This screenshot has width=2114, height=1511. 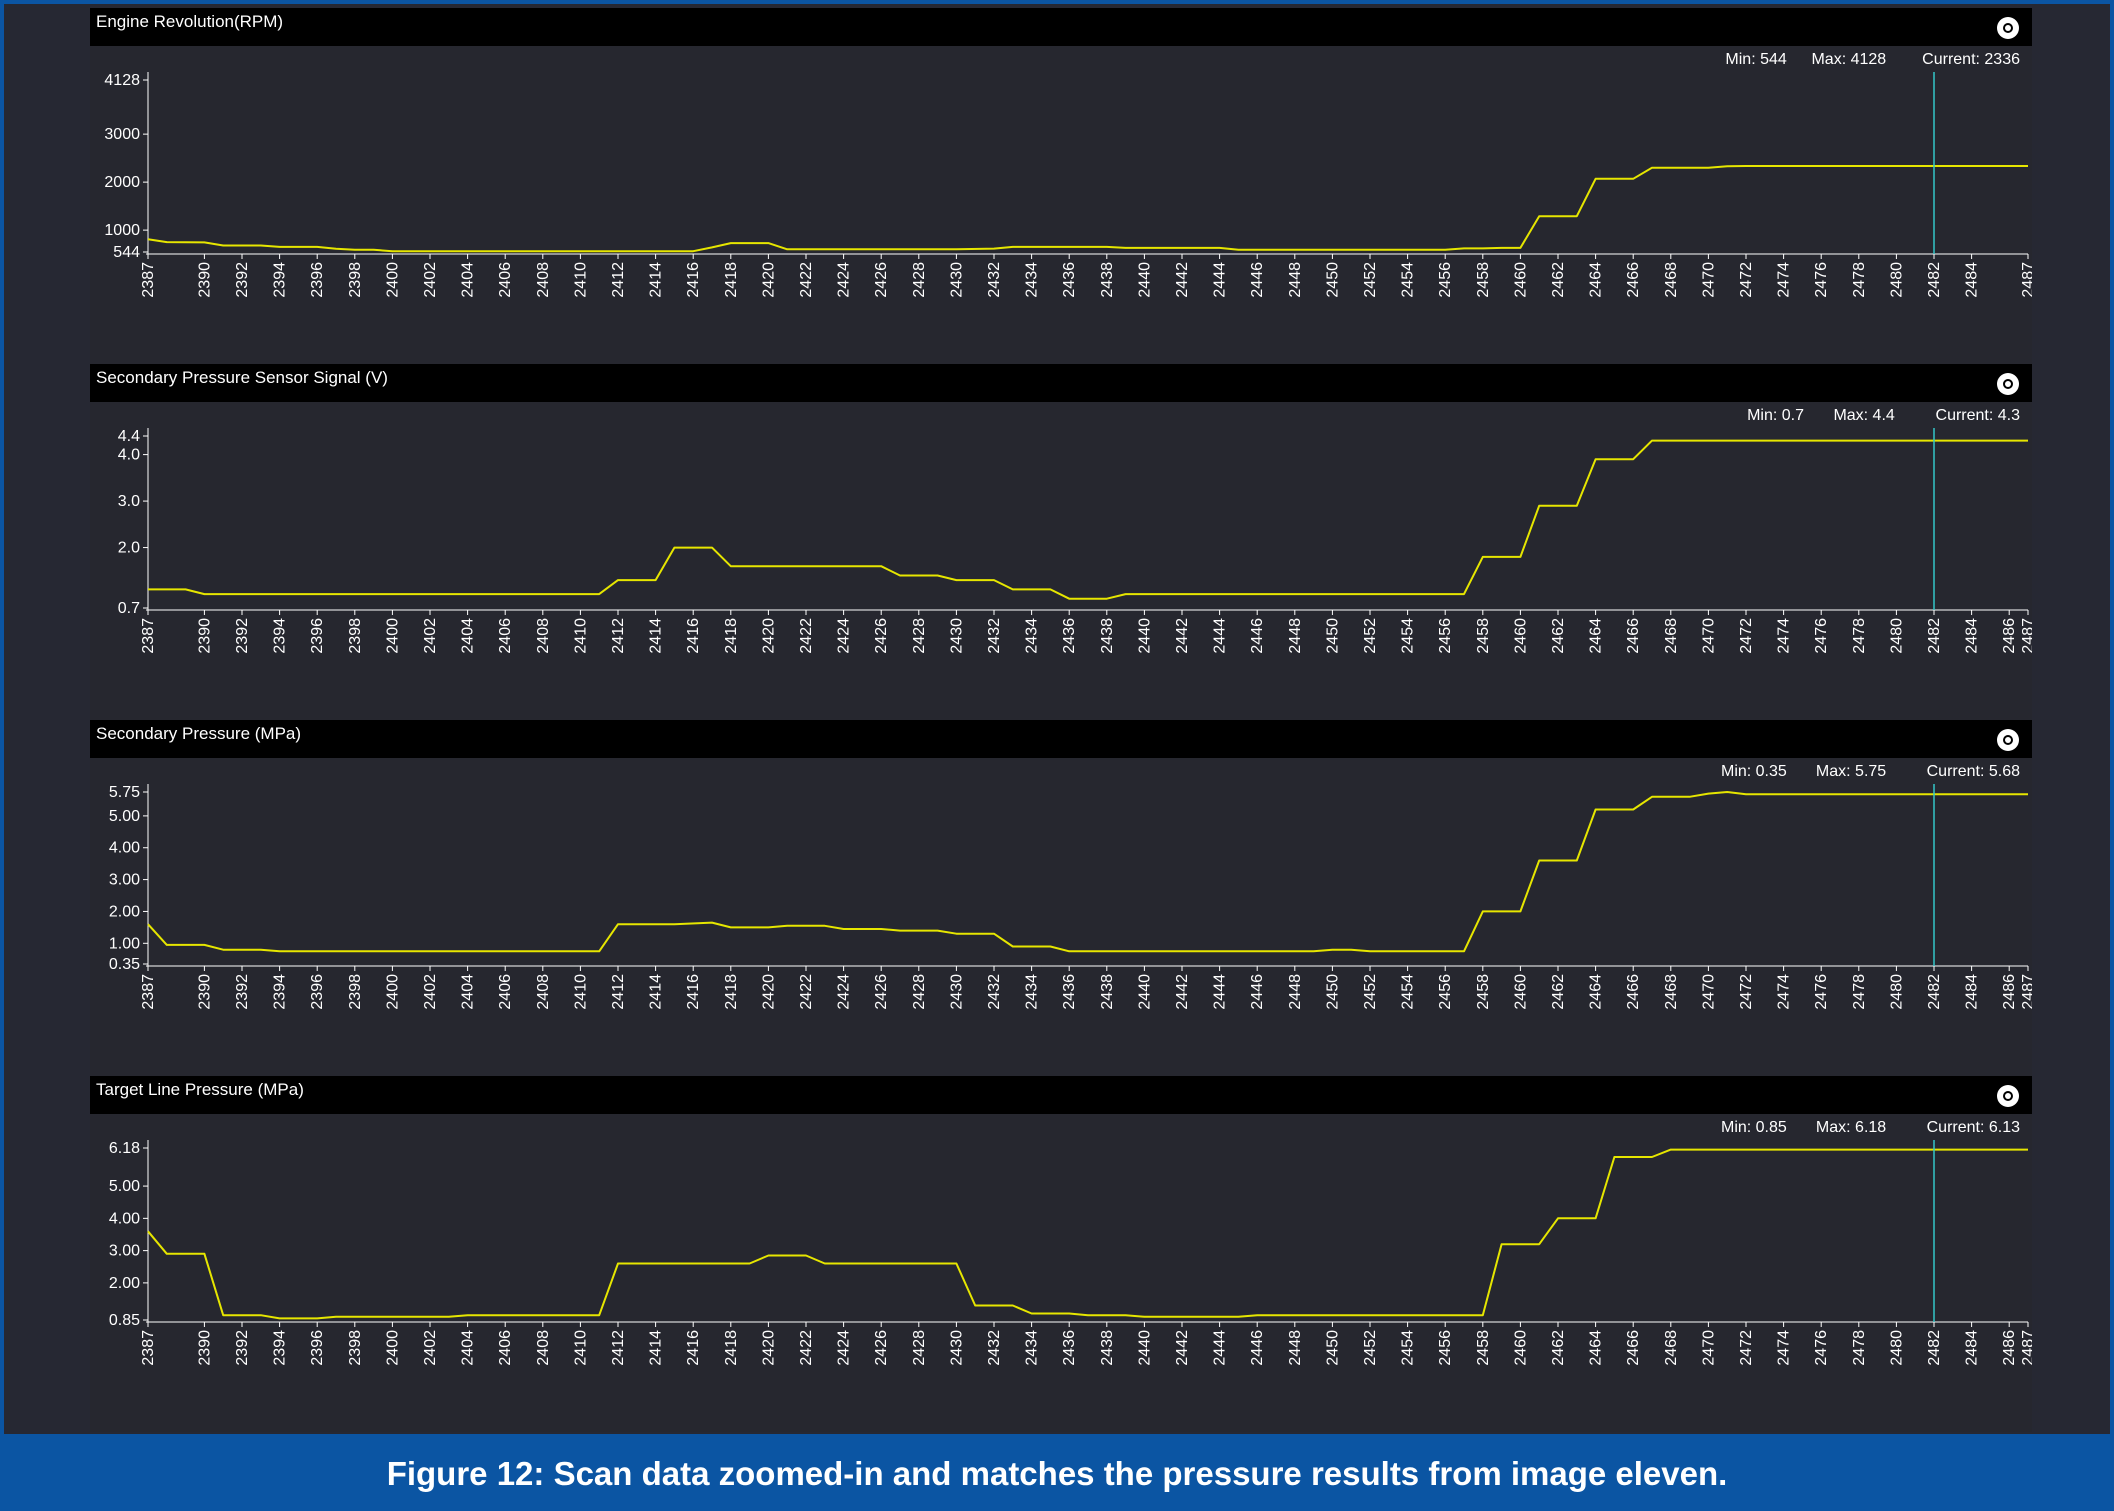 I want to click on y-tick-label: 544, so click(x=126, y=252).